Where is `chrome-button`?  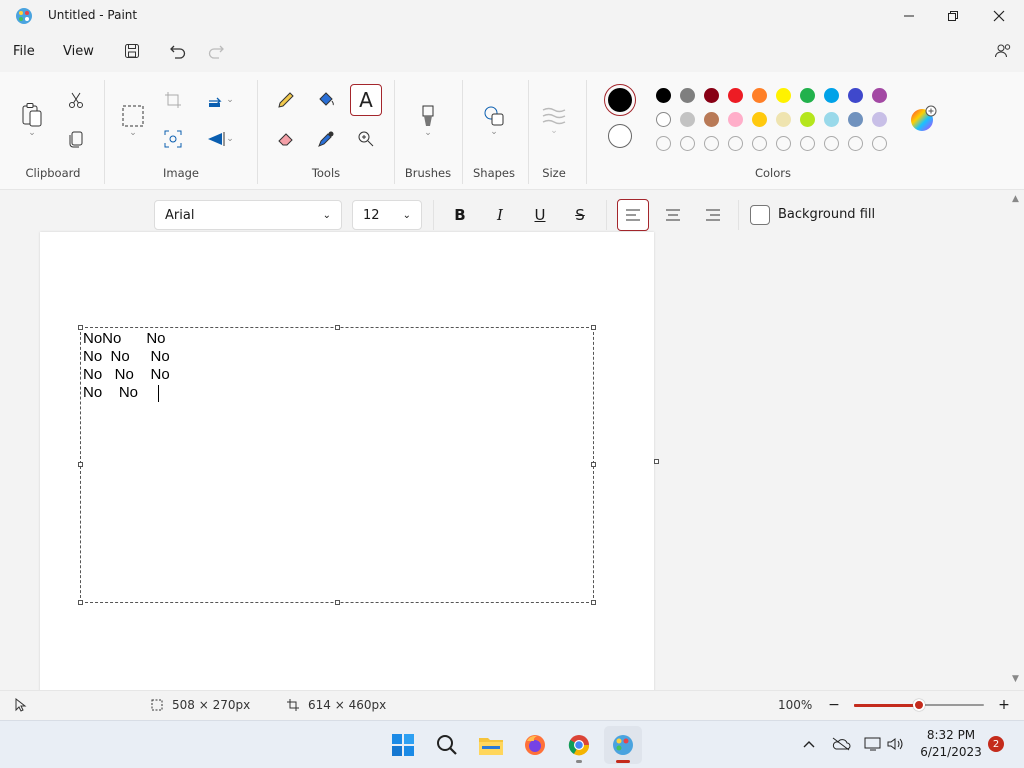 chrome-button is located at coordinates (579, 745).